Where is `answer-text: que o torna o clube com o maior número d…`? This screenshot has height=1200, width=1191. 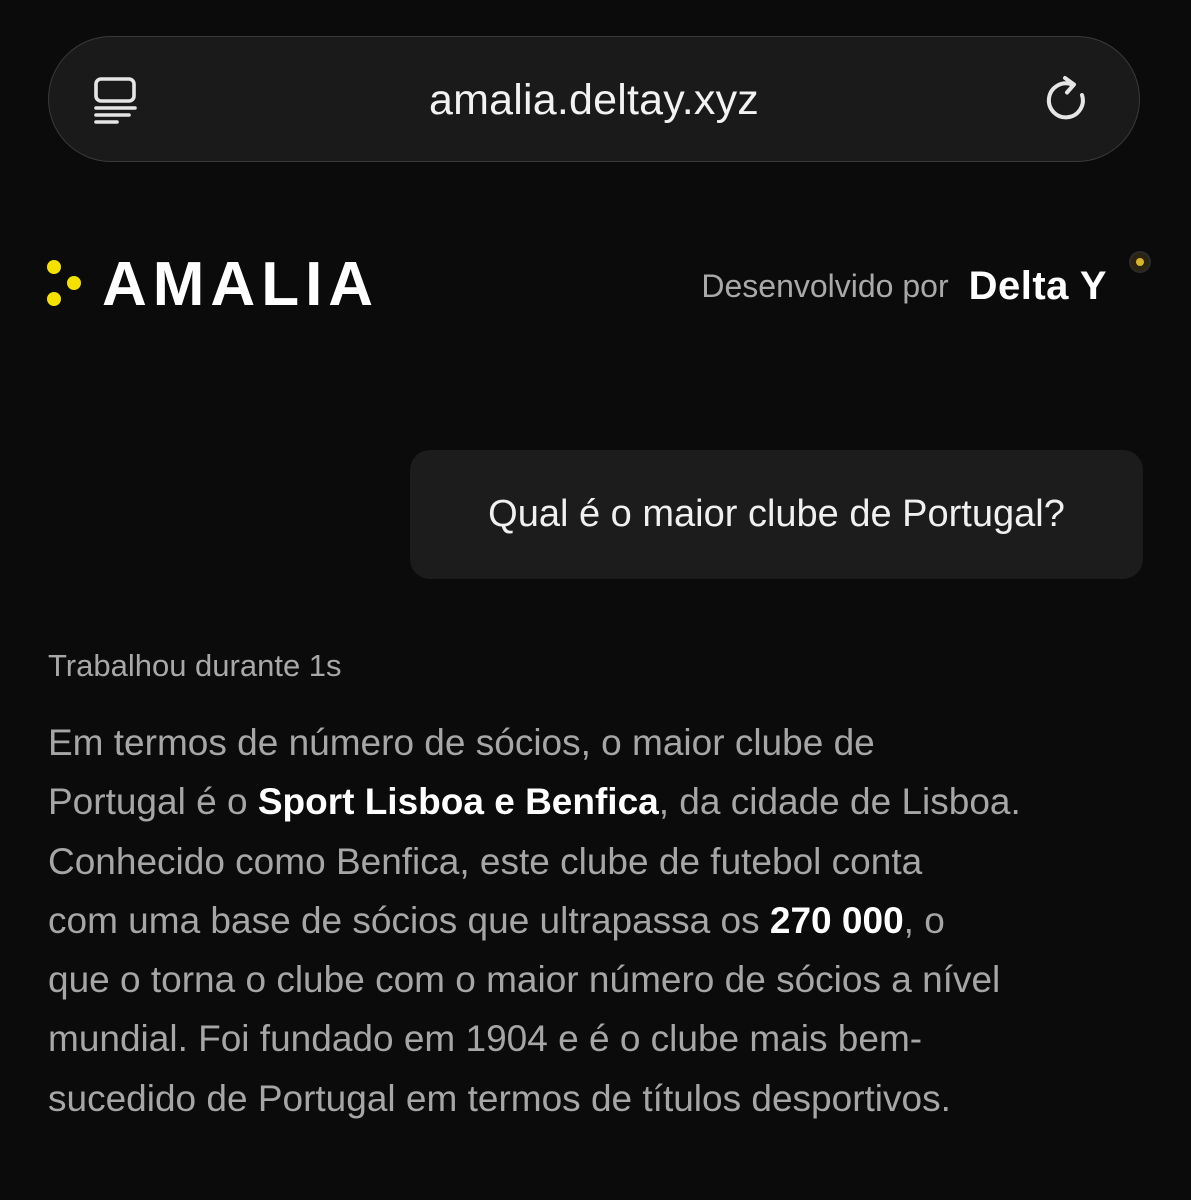
answer-text: que o torna o clube com o maior número d… is located at coordinates (524, 980).